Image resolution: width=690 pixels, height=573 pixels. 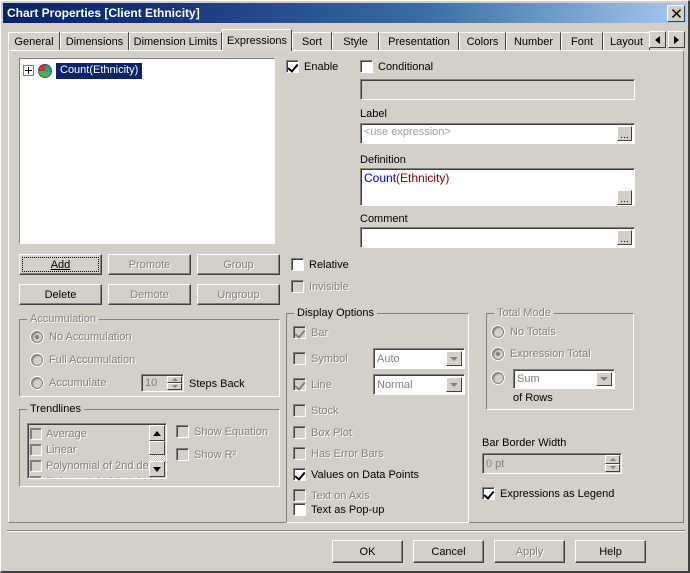 What do you see at coordinates (147, 151) in the screenshot?
I see `expression-tree: Count(Ethnicity)` at bounding box center [147, 151].